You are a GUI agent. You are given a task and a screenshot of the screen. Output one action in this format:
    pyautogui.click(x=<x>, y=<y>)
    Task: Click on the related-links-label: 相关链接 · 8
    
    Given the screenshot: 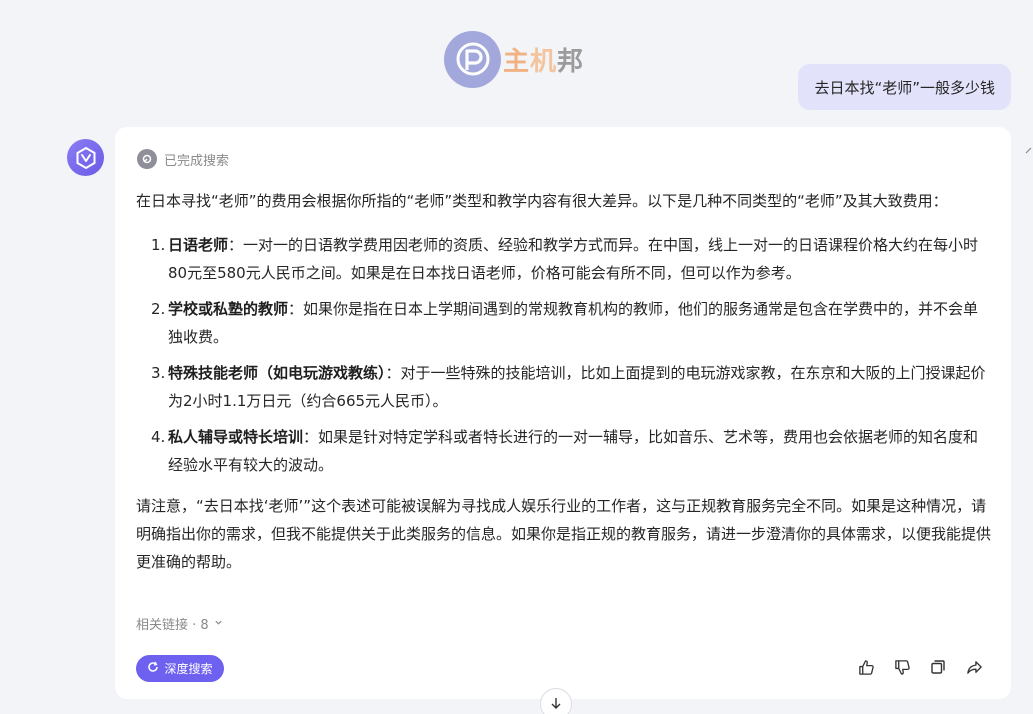 What is the action you would take?
    pyautogui.click(x=172, y=625)
    